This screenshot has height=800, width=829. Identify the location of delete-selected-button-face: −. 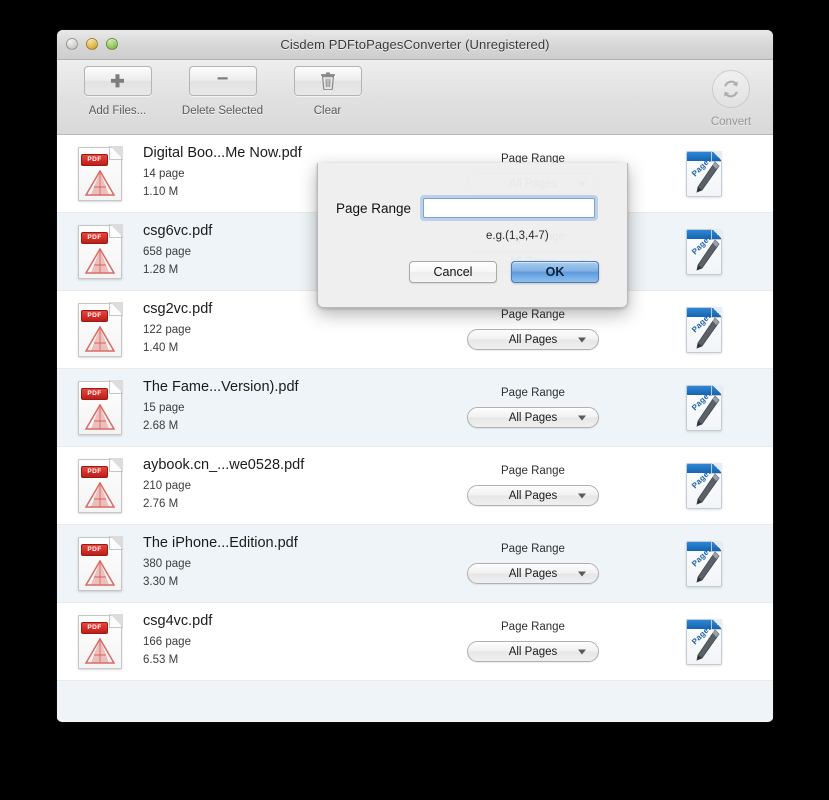
(222, 81).